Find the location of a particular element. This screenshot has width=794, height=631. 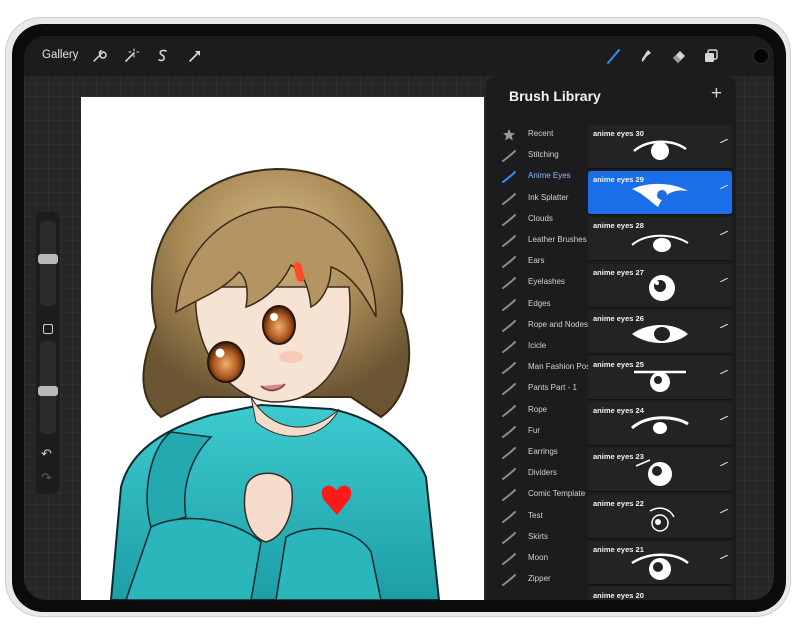

brush-set-item: Moon is located at coordinates (537, 559).